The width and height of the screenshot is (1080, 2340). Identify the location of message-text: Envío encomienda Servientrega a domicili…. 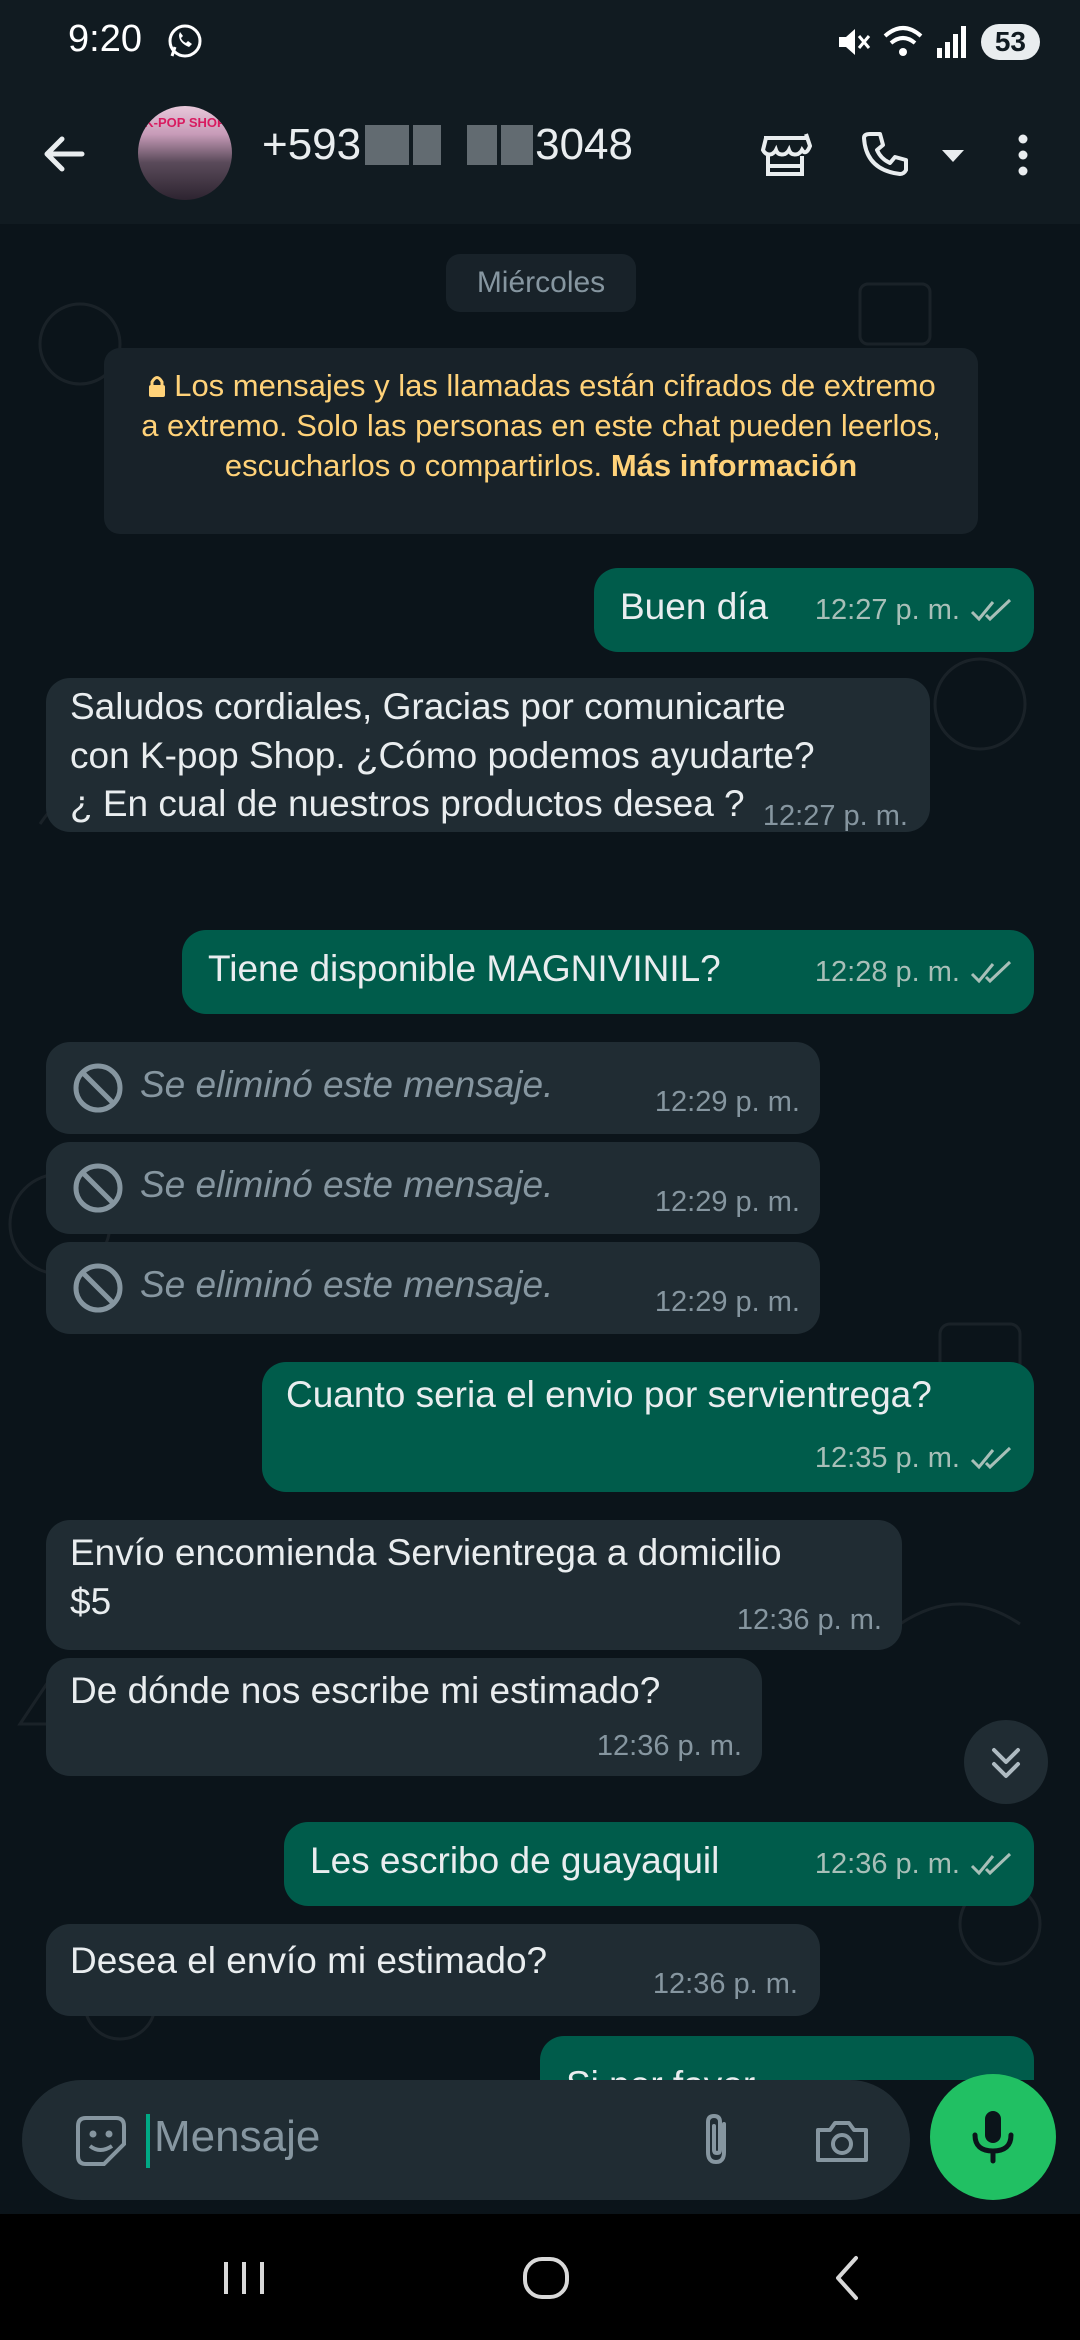
(426, 1552).